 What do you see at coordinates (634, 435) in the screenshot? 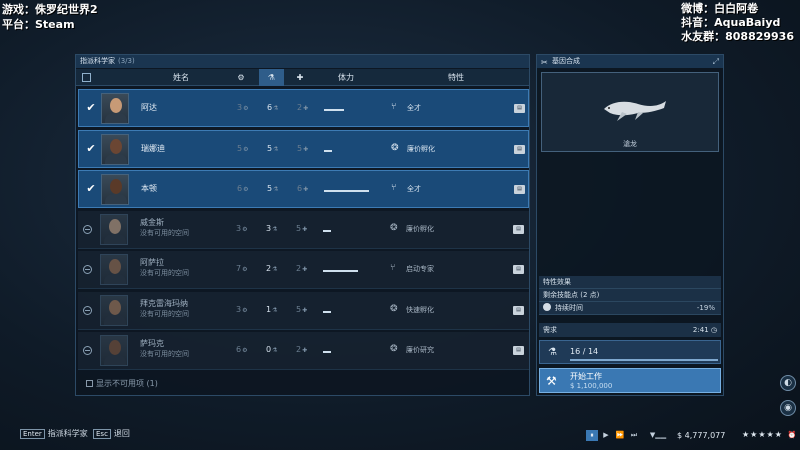
I see `fastest-button: ⏭` at bounding box center [634, 435].